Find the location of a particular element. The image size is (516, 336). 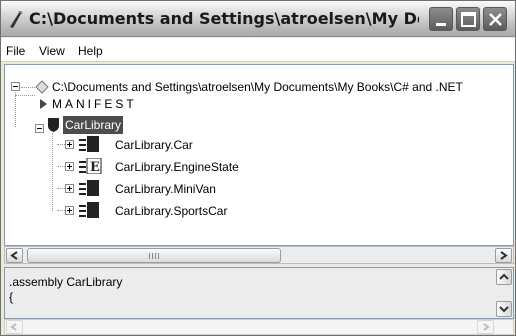

text-horizontal-scrollbar is located at coordinates (259, 327).